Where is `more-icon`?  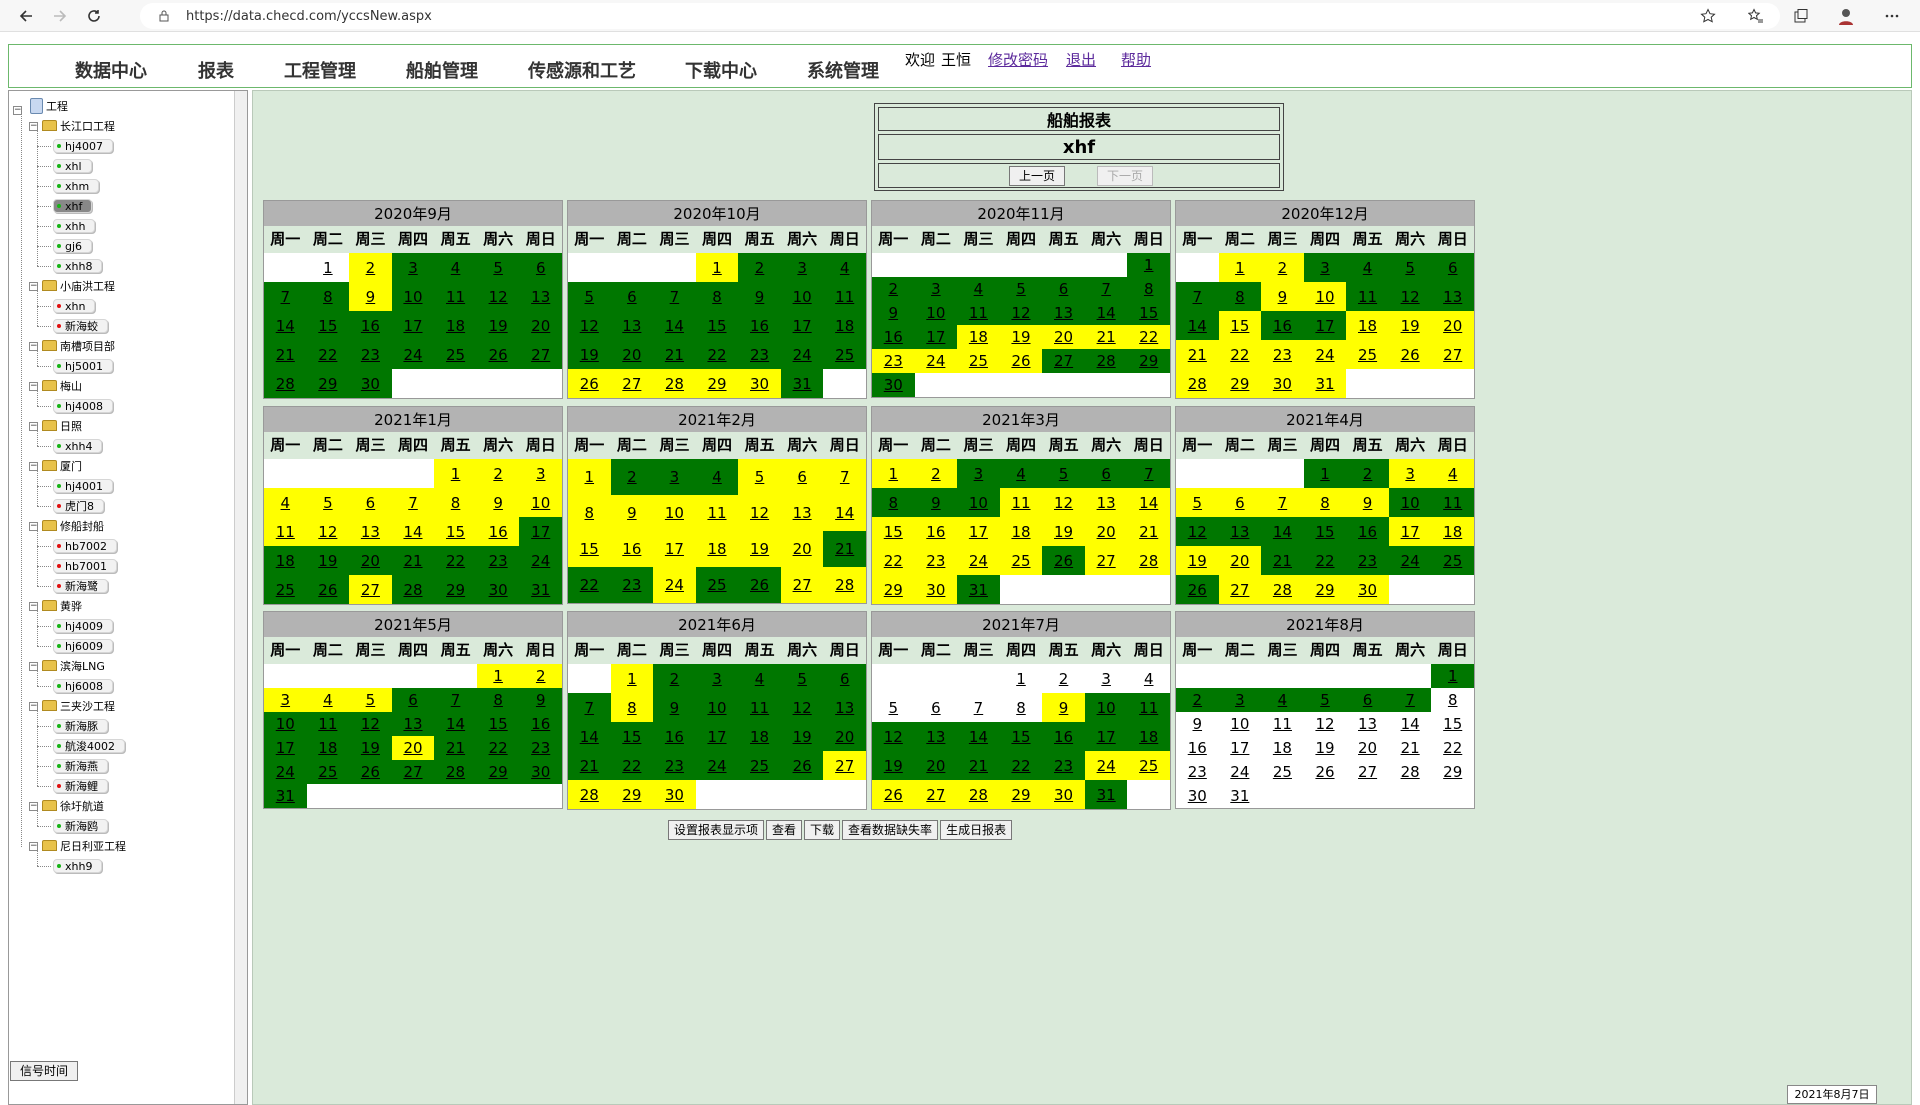 more-icon is located at coordinates (1892, 16).